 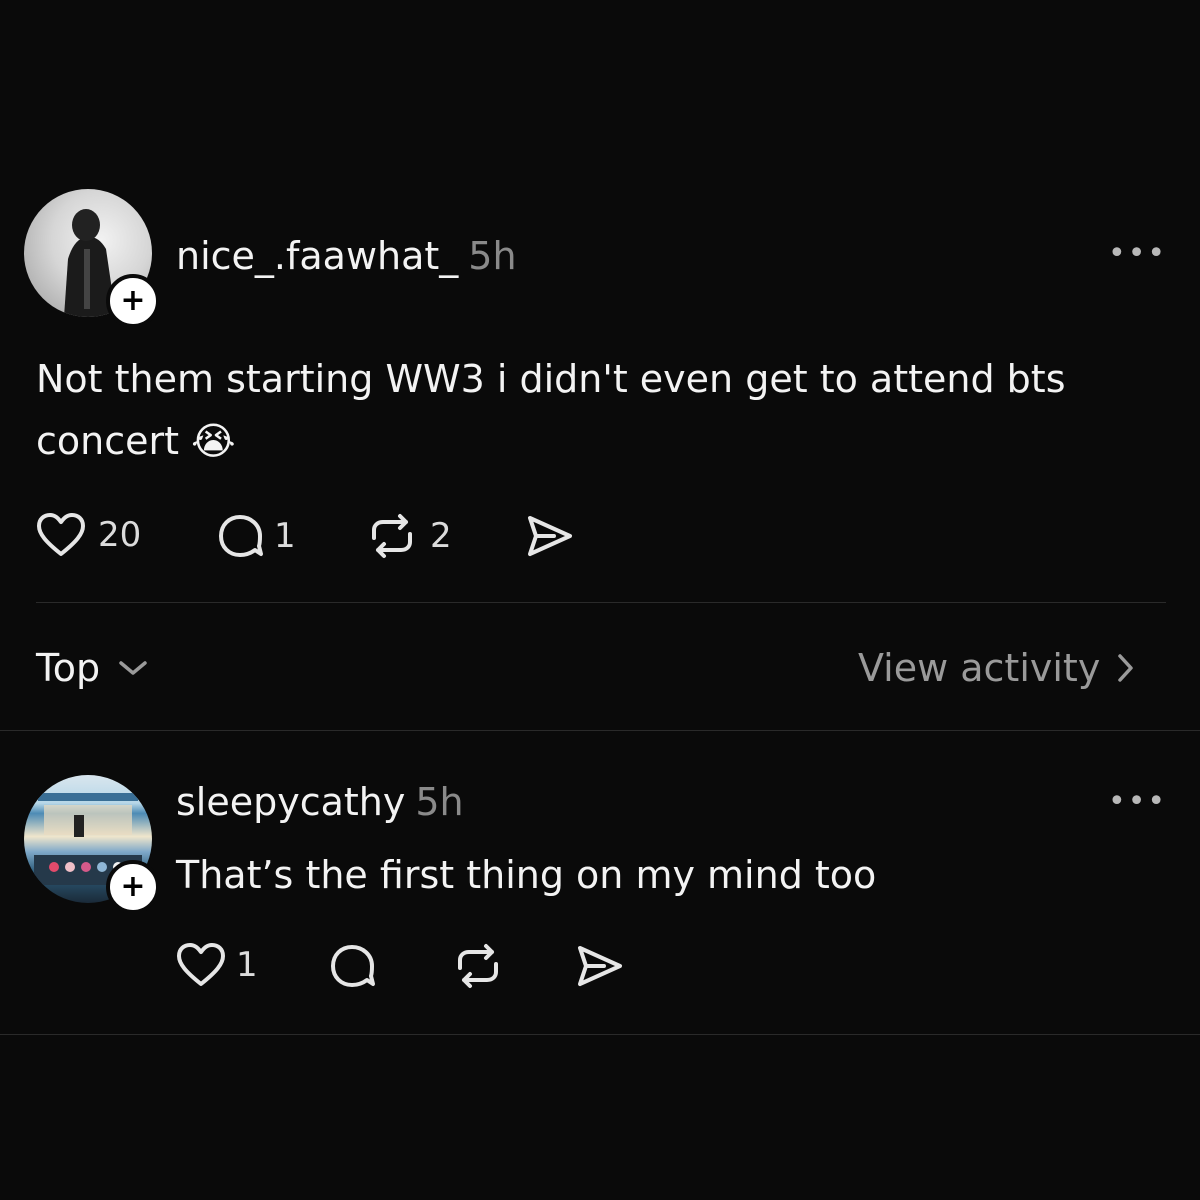 I want to click on view-activity-label: View activity, so click(x=979, y=668).